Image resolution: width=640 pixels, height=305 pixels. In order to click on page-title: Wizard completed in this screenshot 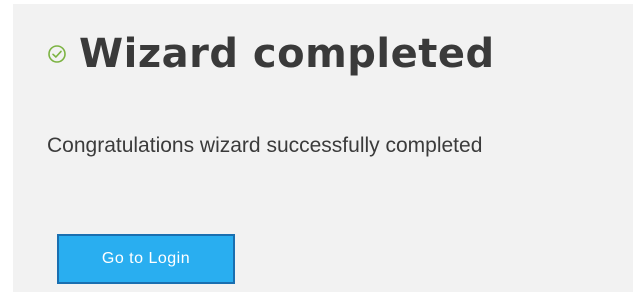, I will do `click(271, 54)`.